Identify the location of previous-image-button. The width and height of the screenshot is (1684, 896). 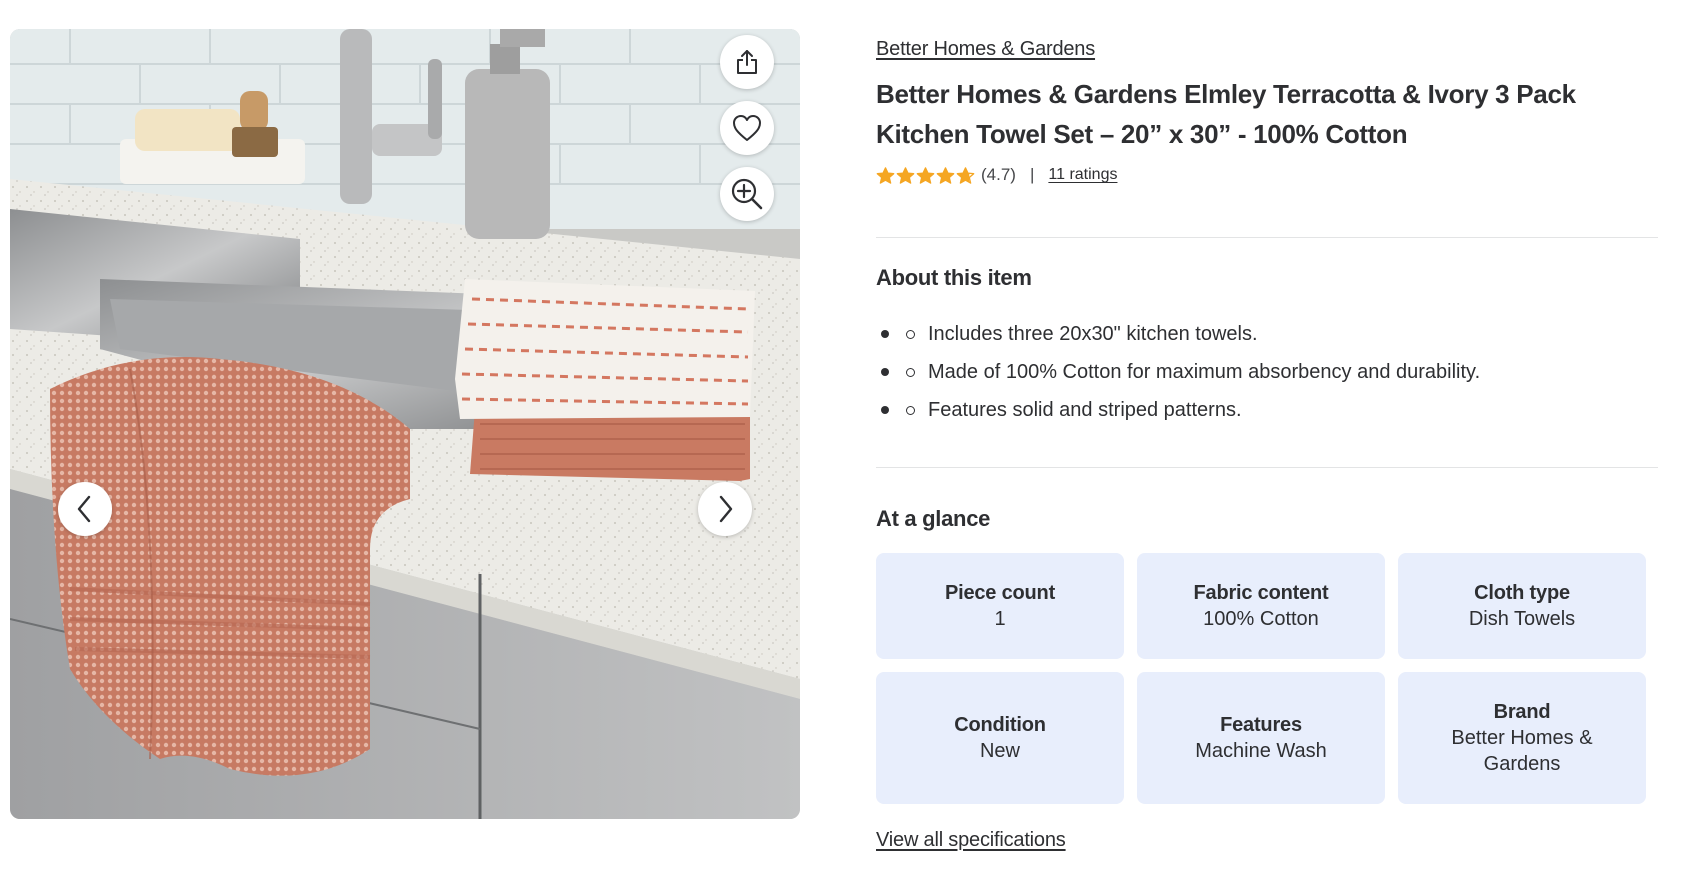
(85, 509).